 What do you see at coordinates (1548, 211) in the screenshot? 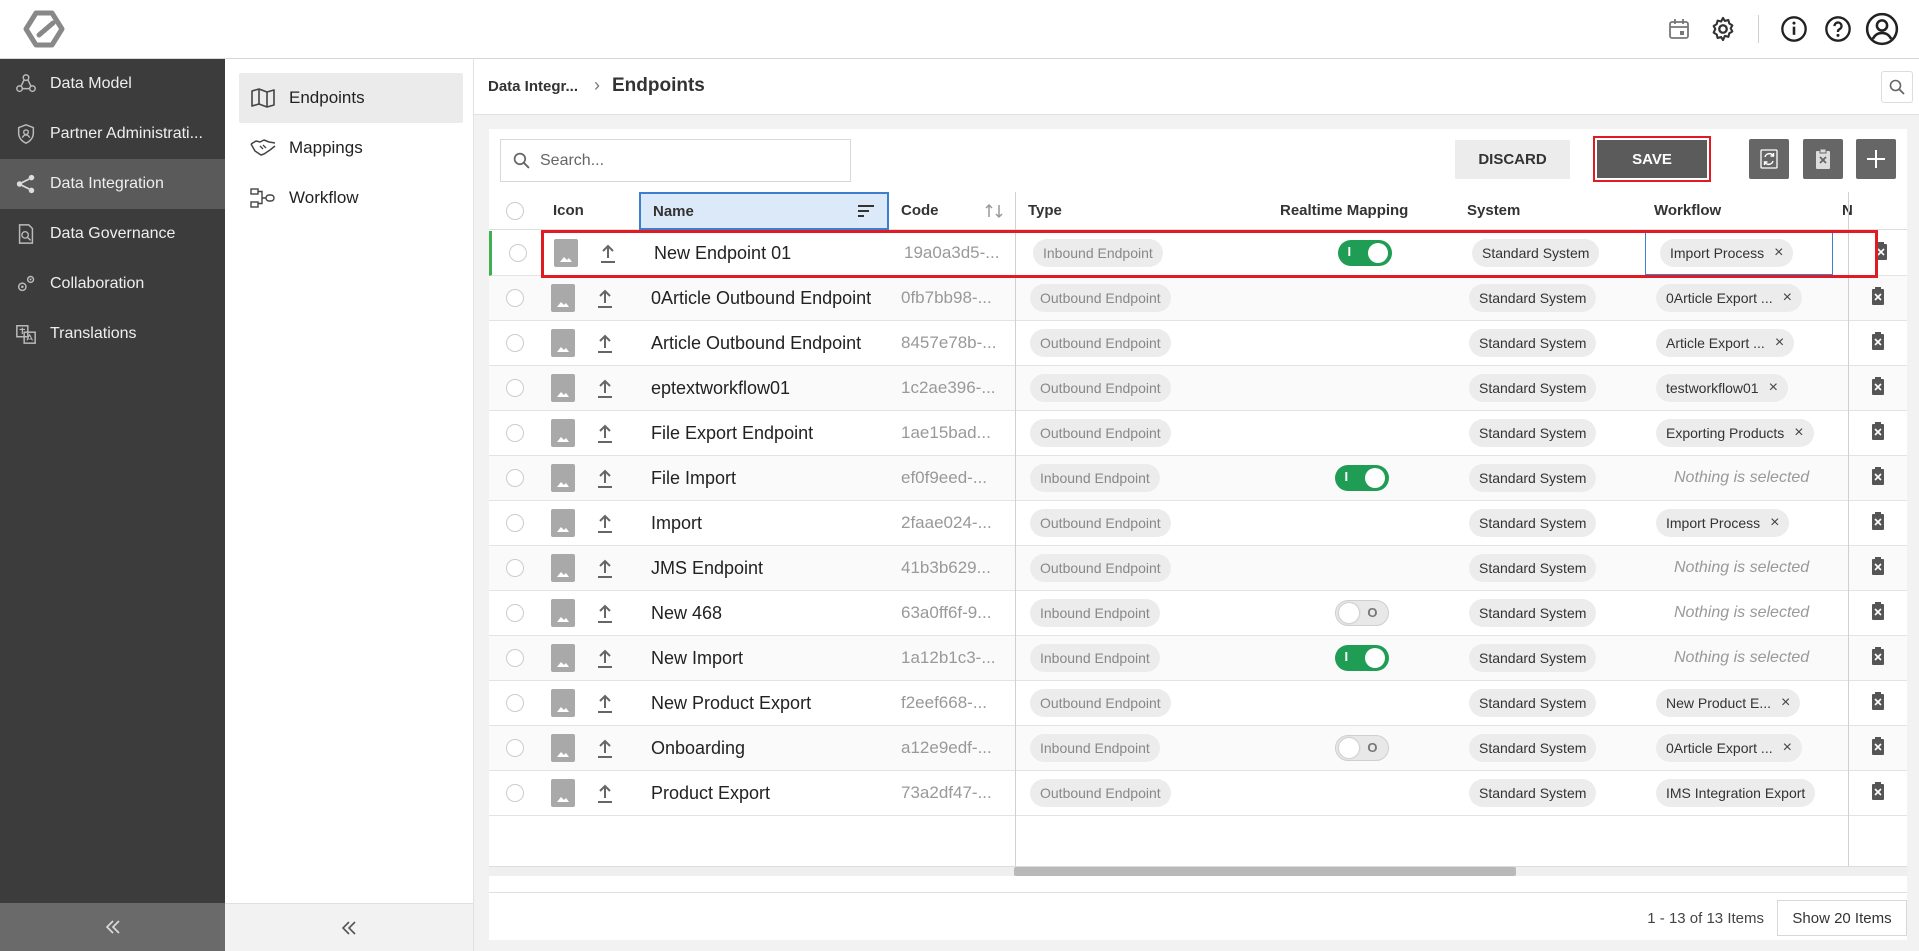
I see `column-header-system: System` at bounding box center [1548, 211].